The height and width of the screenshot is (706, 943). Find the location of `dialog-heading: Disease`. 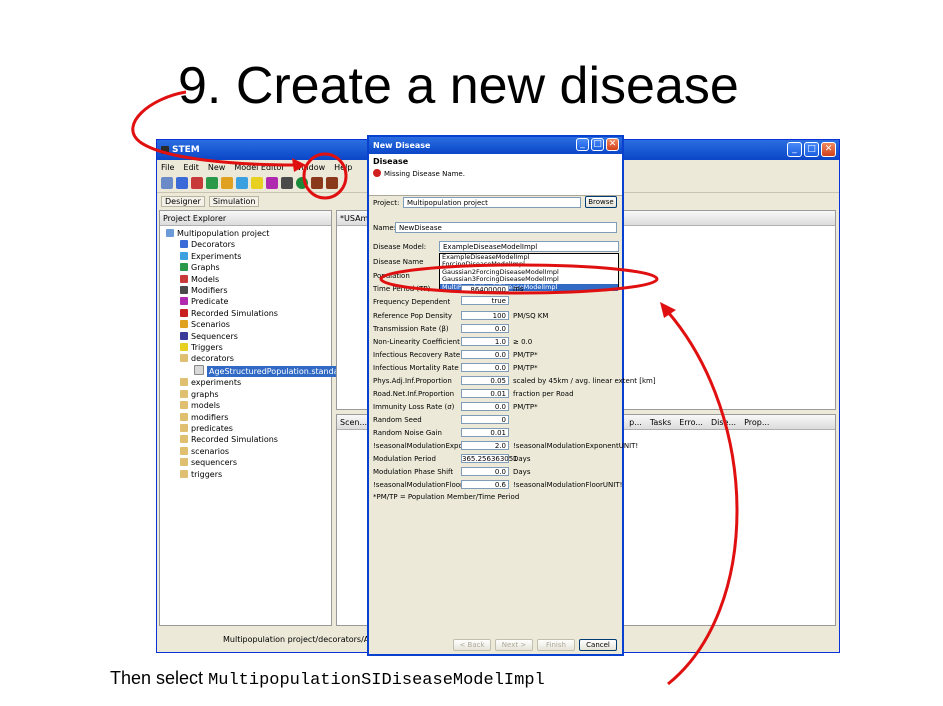

dialog-heading: Disease is located at coordinates (391, 161).